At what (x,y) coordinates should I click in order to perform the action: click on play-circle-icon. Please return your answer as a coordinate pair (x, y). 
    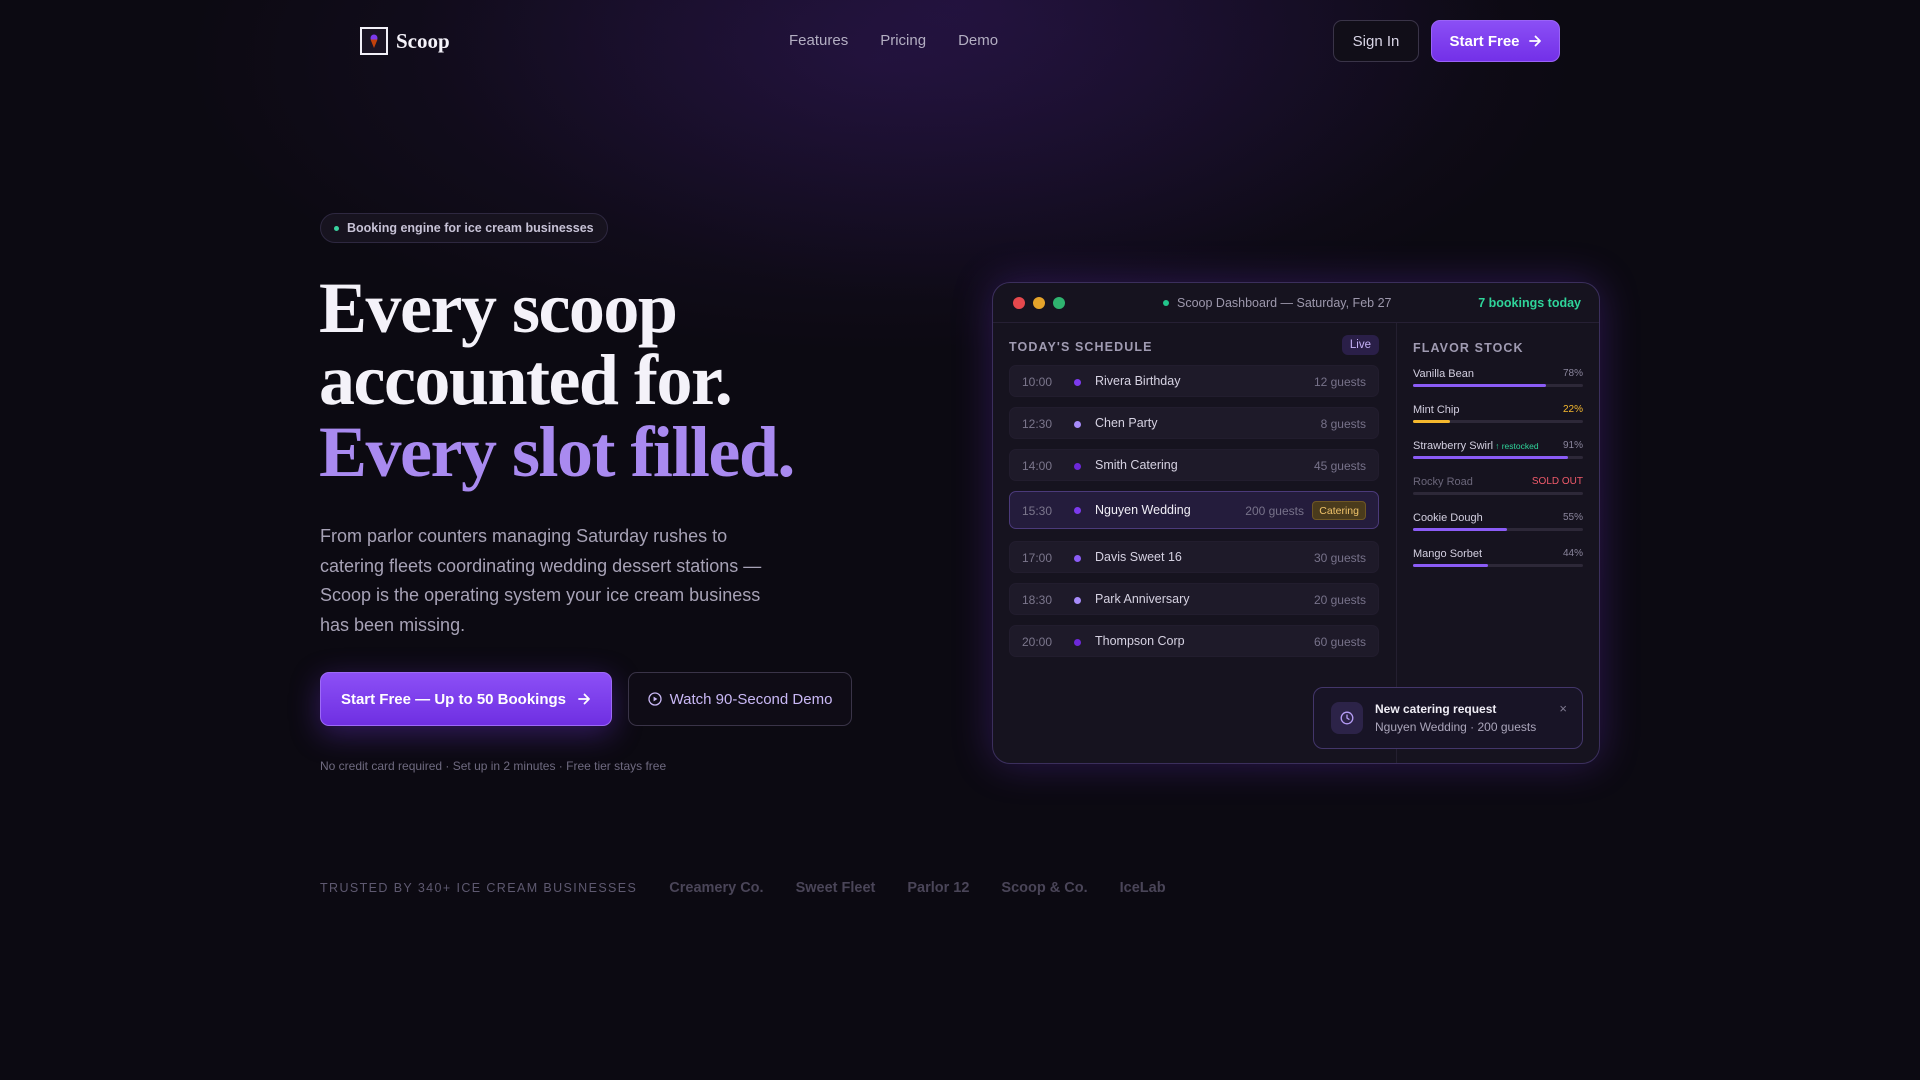
    Looking at the image, I should click on (654, 699).